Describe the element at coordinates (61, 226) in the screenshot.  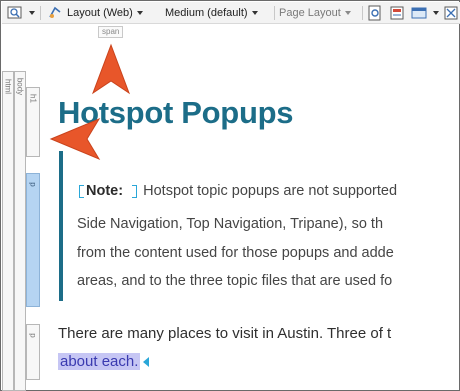
I see `note-border` at that location.